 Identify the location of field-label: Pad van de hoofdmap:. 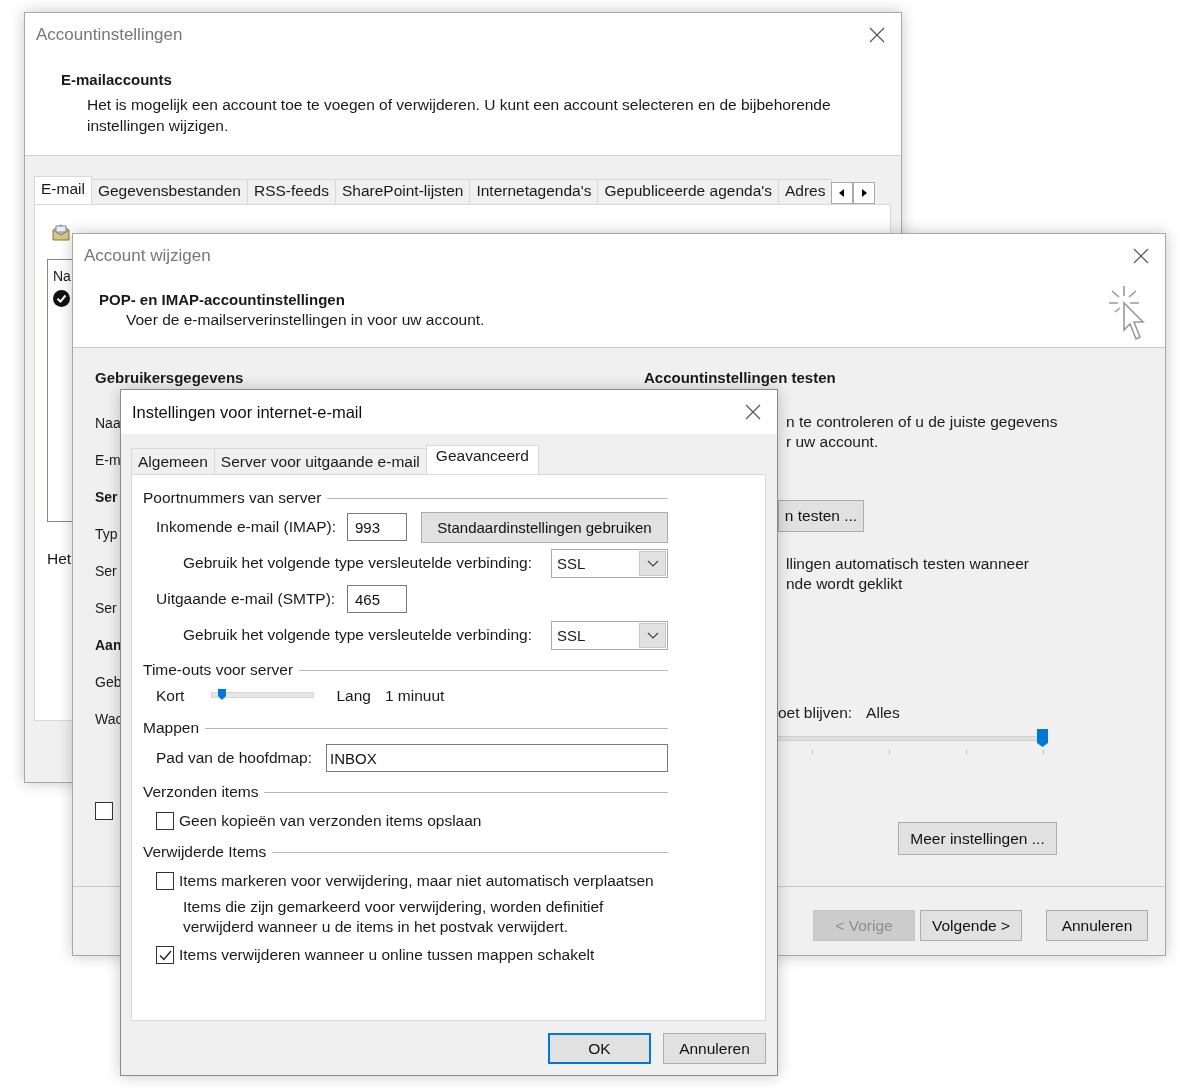
(234, 758).